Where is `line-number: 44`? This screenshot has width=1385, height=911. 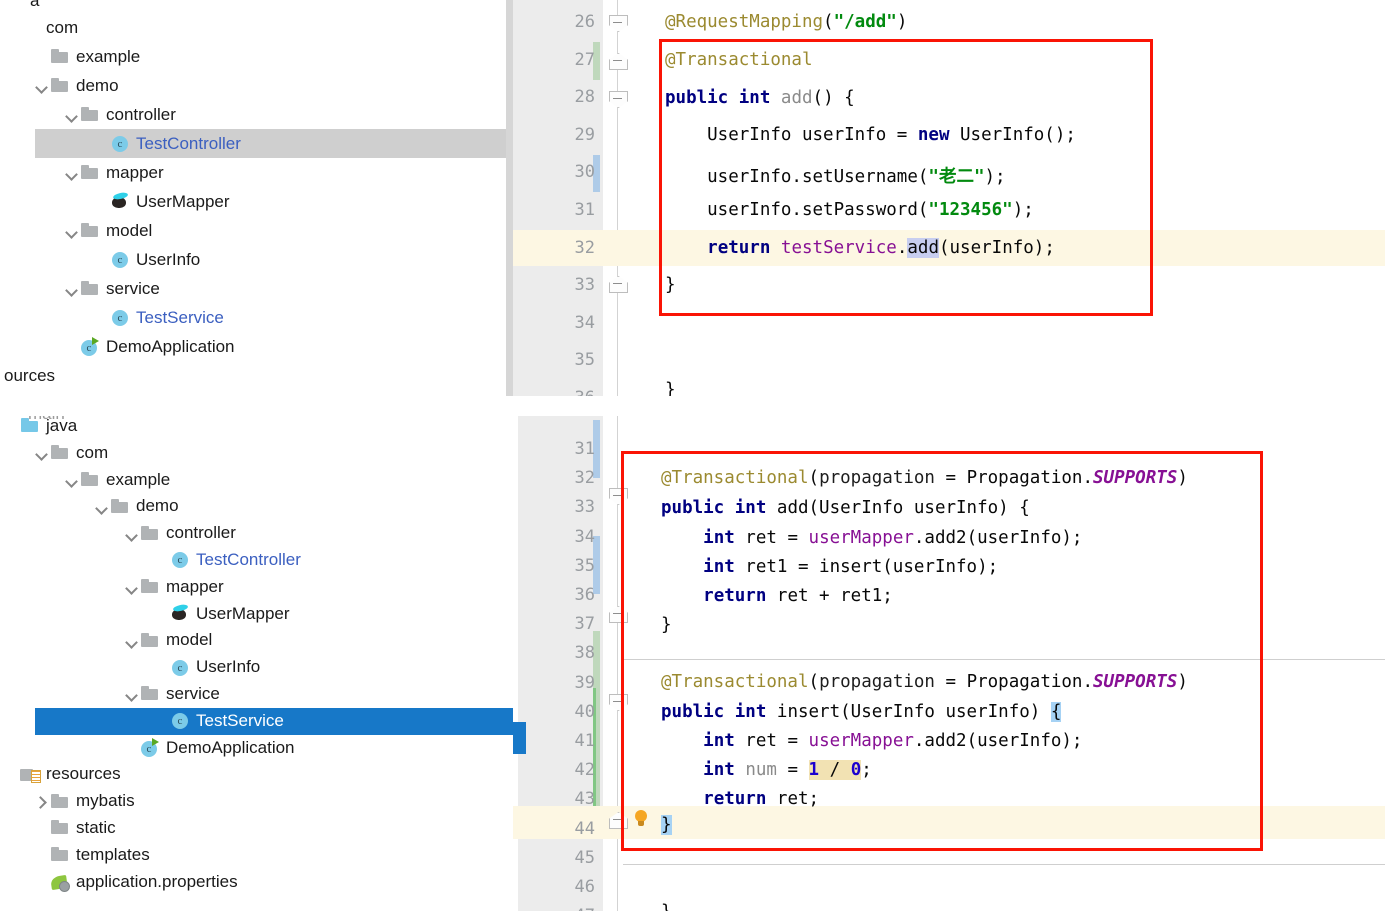 line-number: 44 is located at coordinates (585, 829).